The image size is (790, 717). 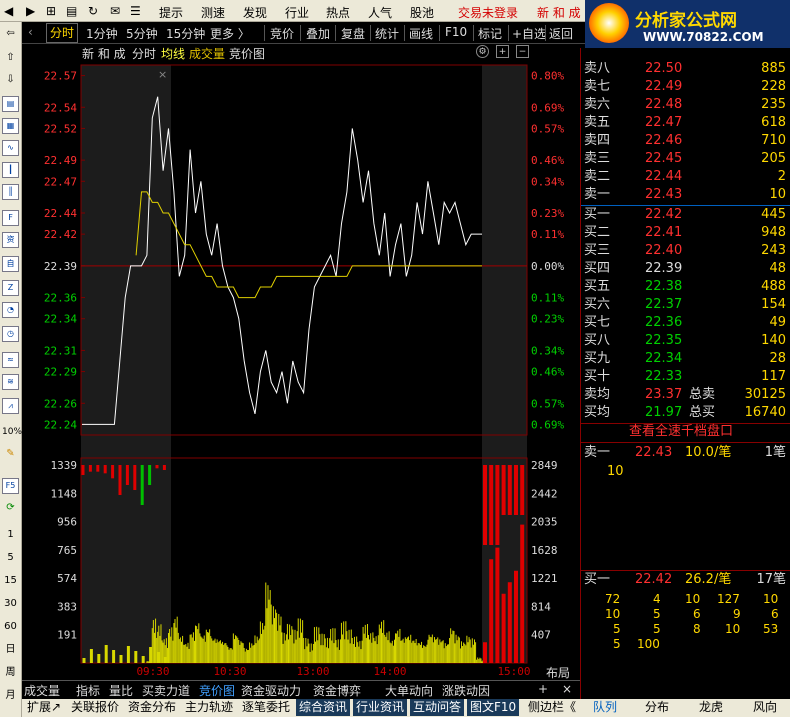 What do you see at coordinates (543, 689) in the screenshot?
I see `add-indicator-icon: +` at bounding box center [543, 689].